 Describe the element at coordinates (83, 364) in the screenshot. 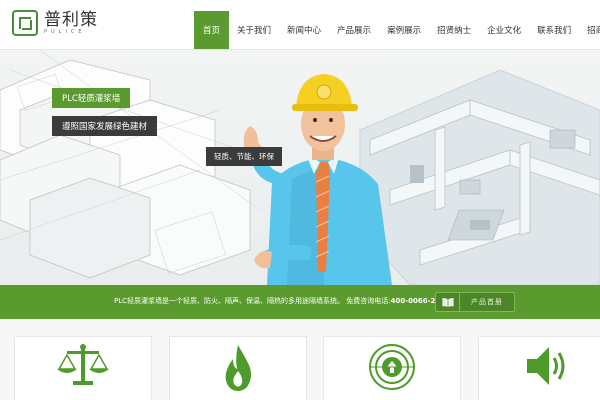

I see `scales-icon` at that location.